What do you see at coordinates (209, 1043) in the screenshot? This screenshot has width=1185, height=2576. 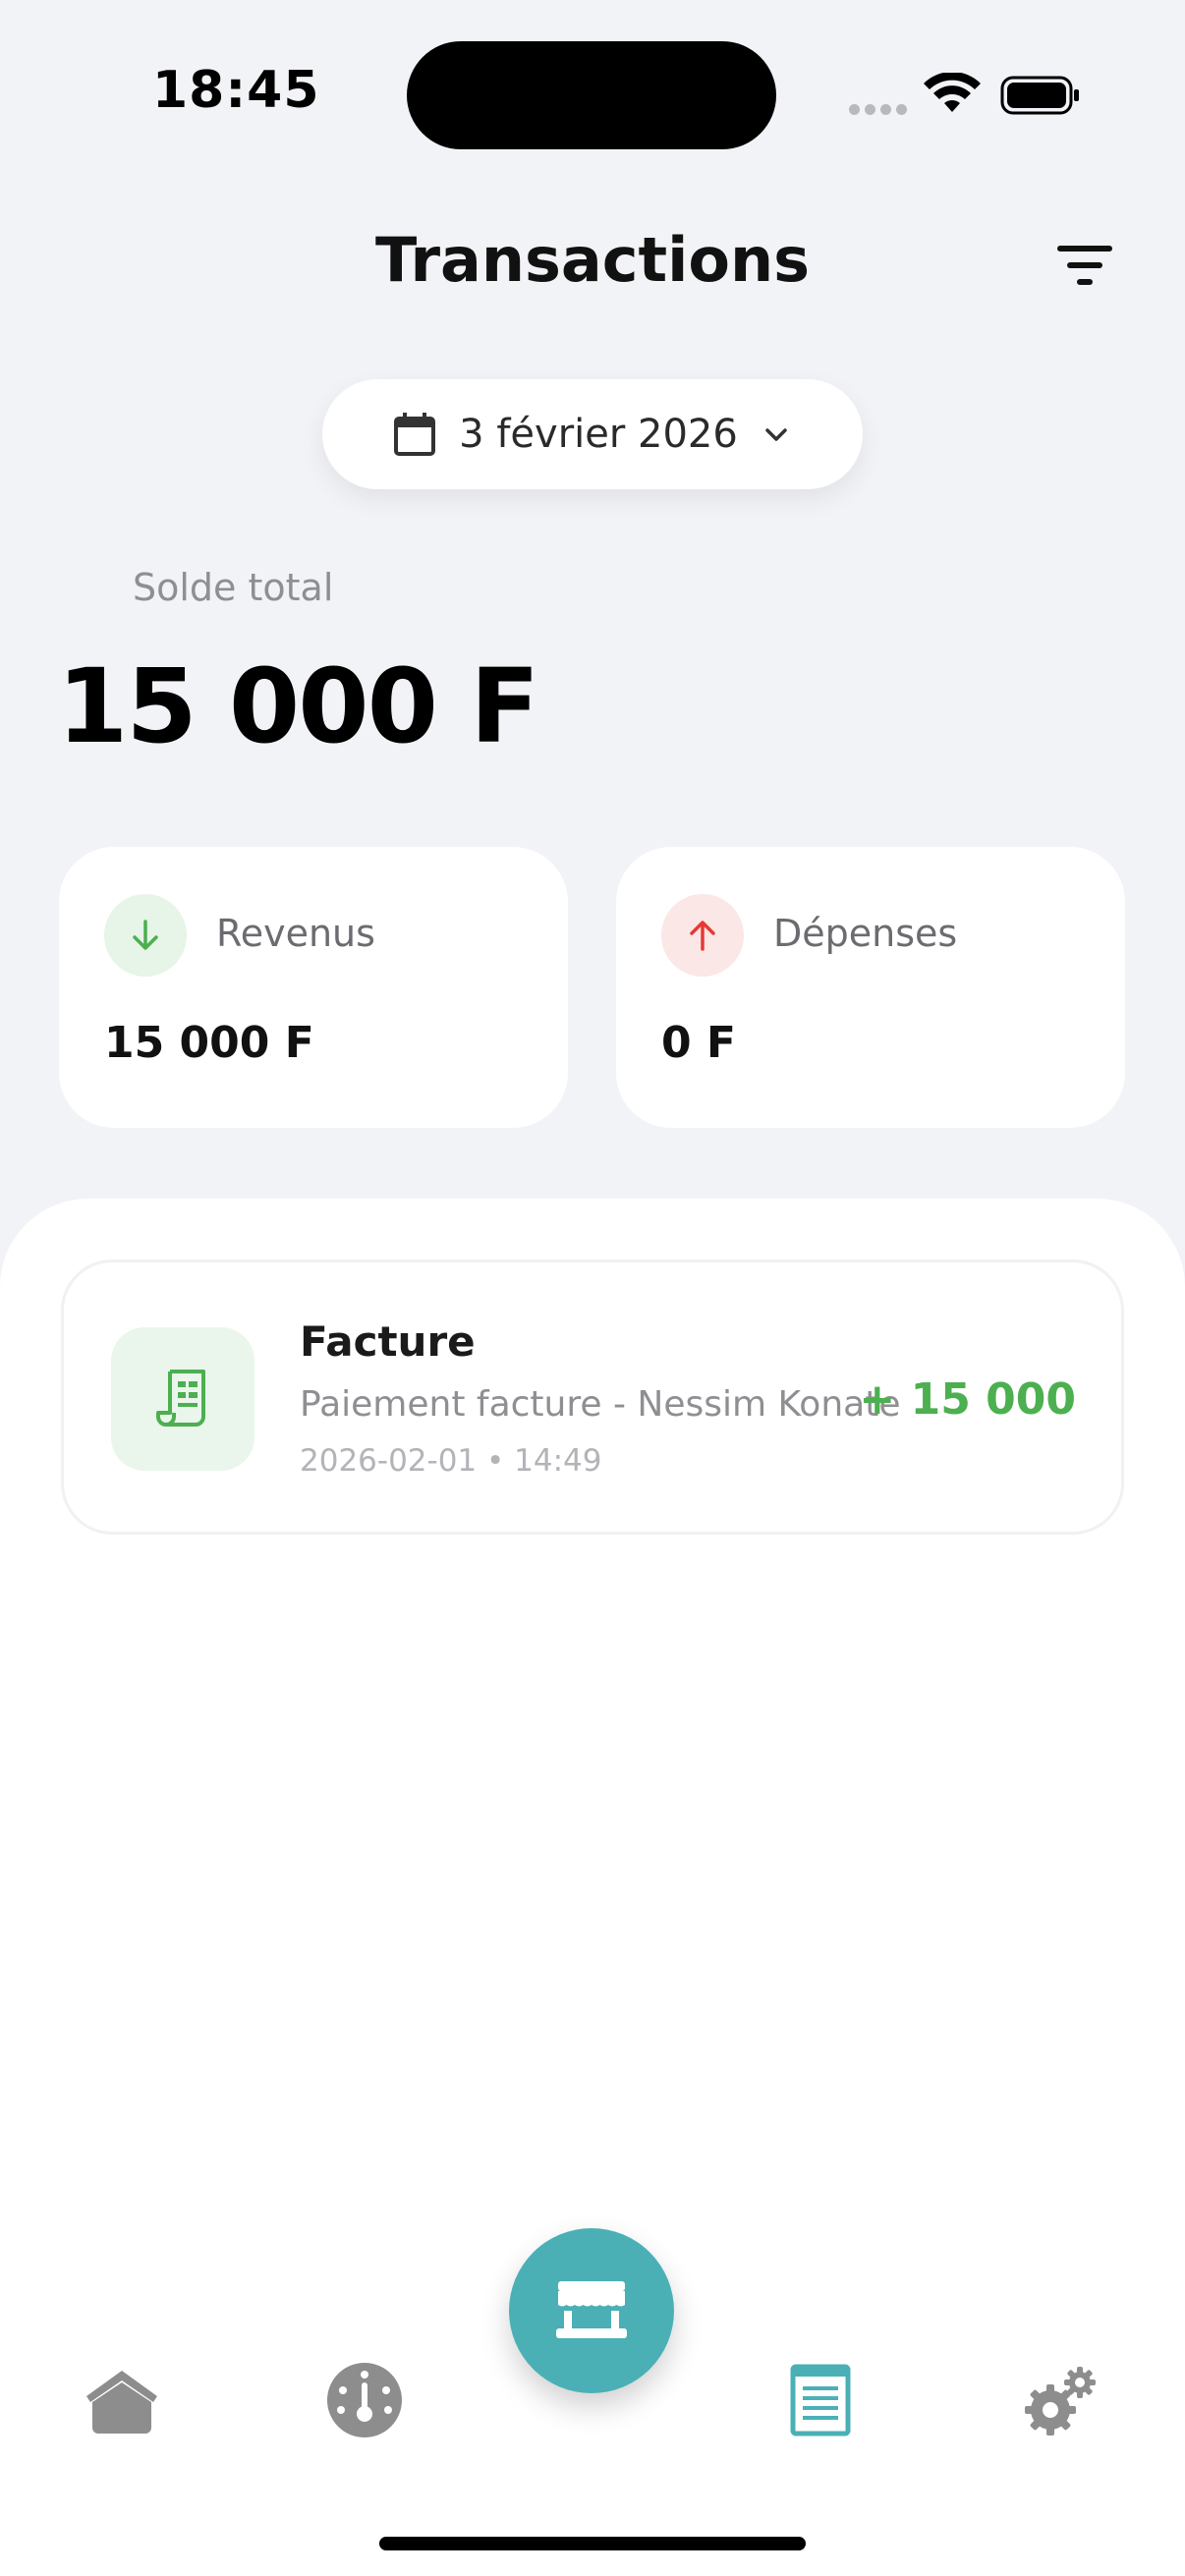 I see `income-value: 15 000 F` at bounding box center [209, 1043].